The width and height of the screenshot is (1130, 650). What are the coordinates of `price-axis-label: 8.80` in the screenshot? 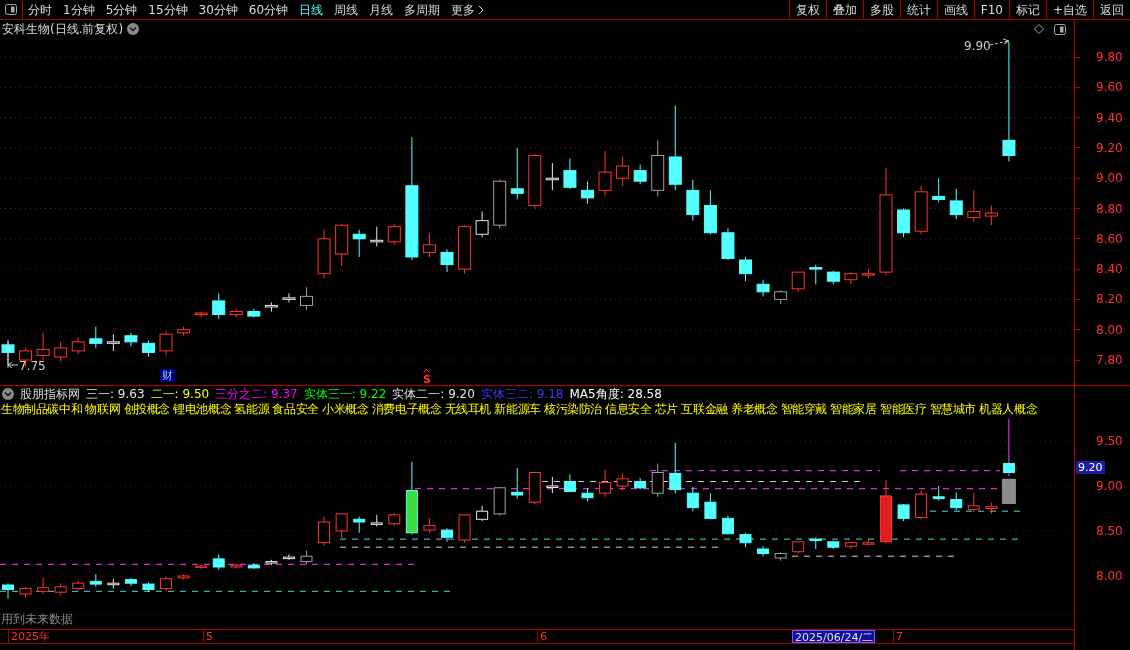 It's located at (1109, 208).